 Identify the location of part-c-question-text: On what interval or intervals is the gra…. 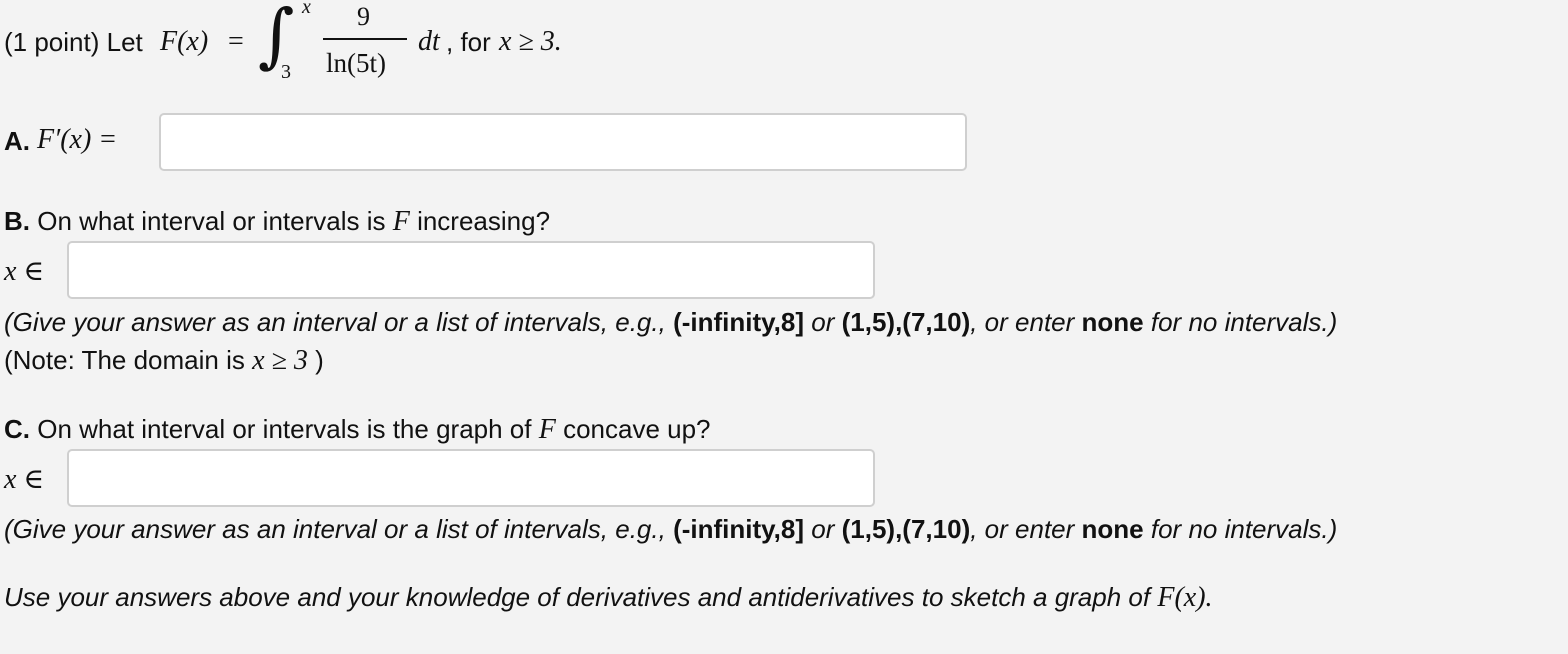
(284, 429).